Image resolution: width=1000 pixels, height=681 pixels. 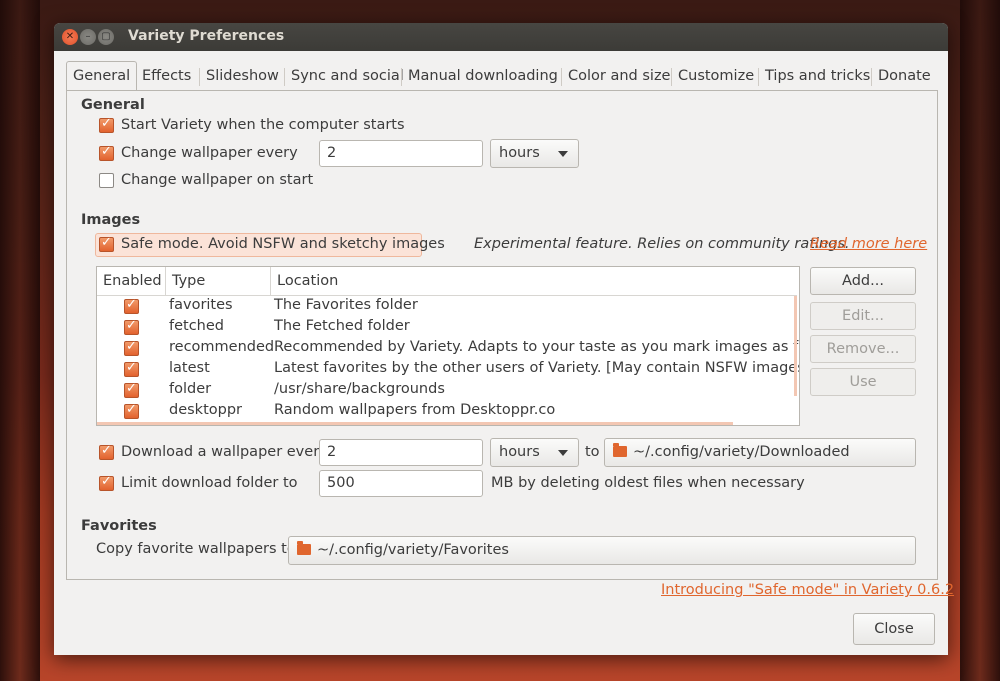 What do you see at coordinates (88, 37) in the screenshot?
I see `minimize-icon: –` at bounding box center [88, 37].